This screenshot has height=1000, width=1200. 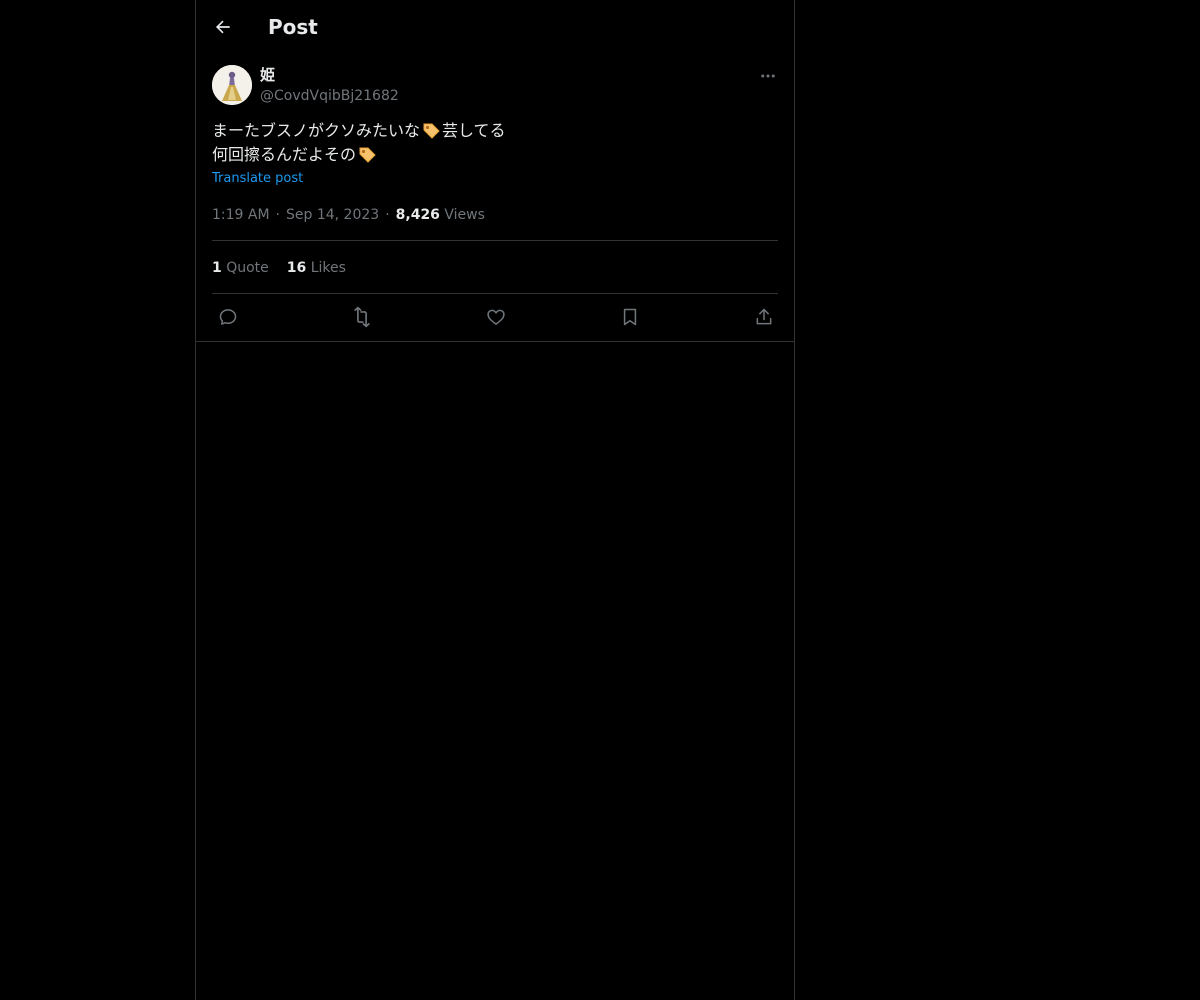 I want to click on views-label: Views, so click(x=464, y=215).